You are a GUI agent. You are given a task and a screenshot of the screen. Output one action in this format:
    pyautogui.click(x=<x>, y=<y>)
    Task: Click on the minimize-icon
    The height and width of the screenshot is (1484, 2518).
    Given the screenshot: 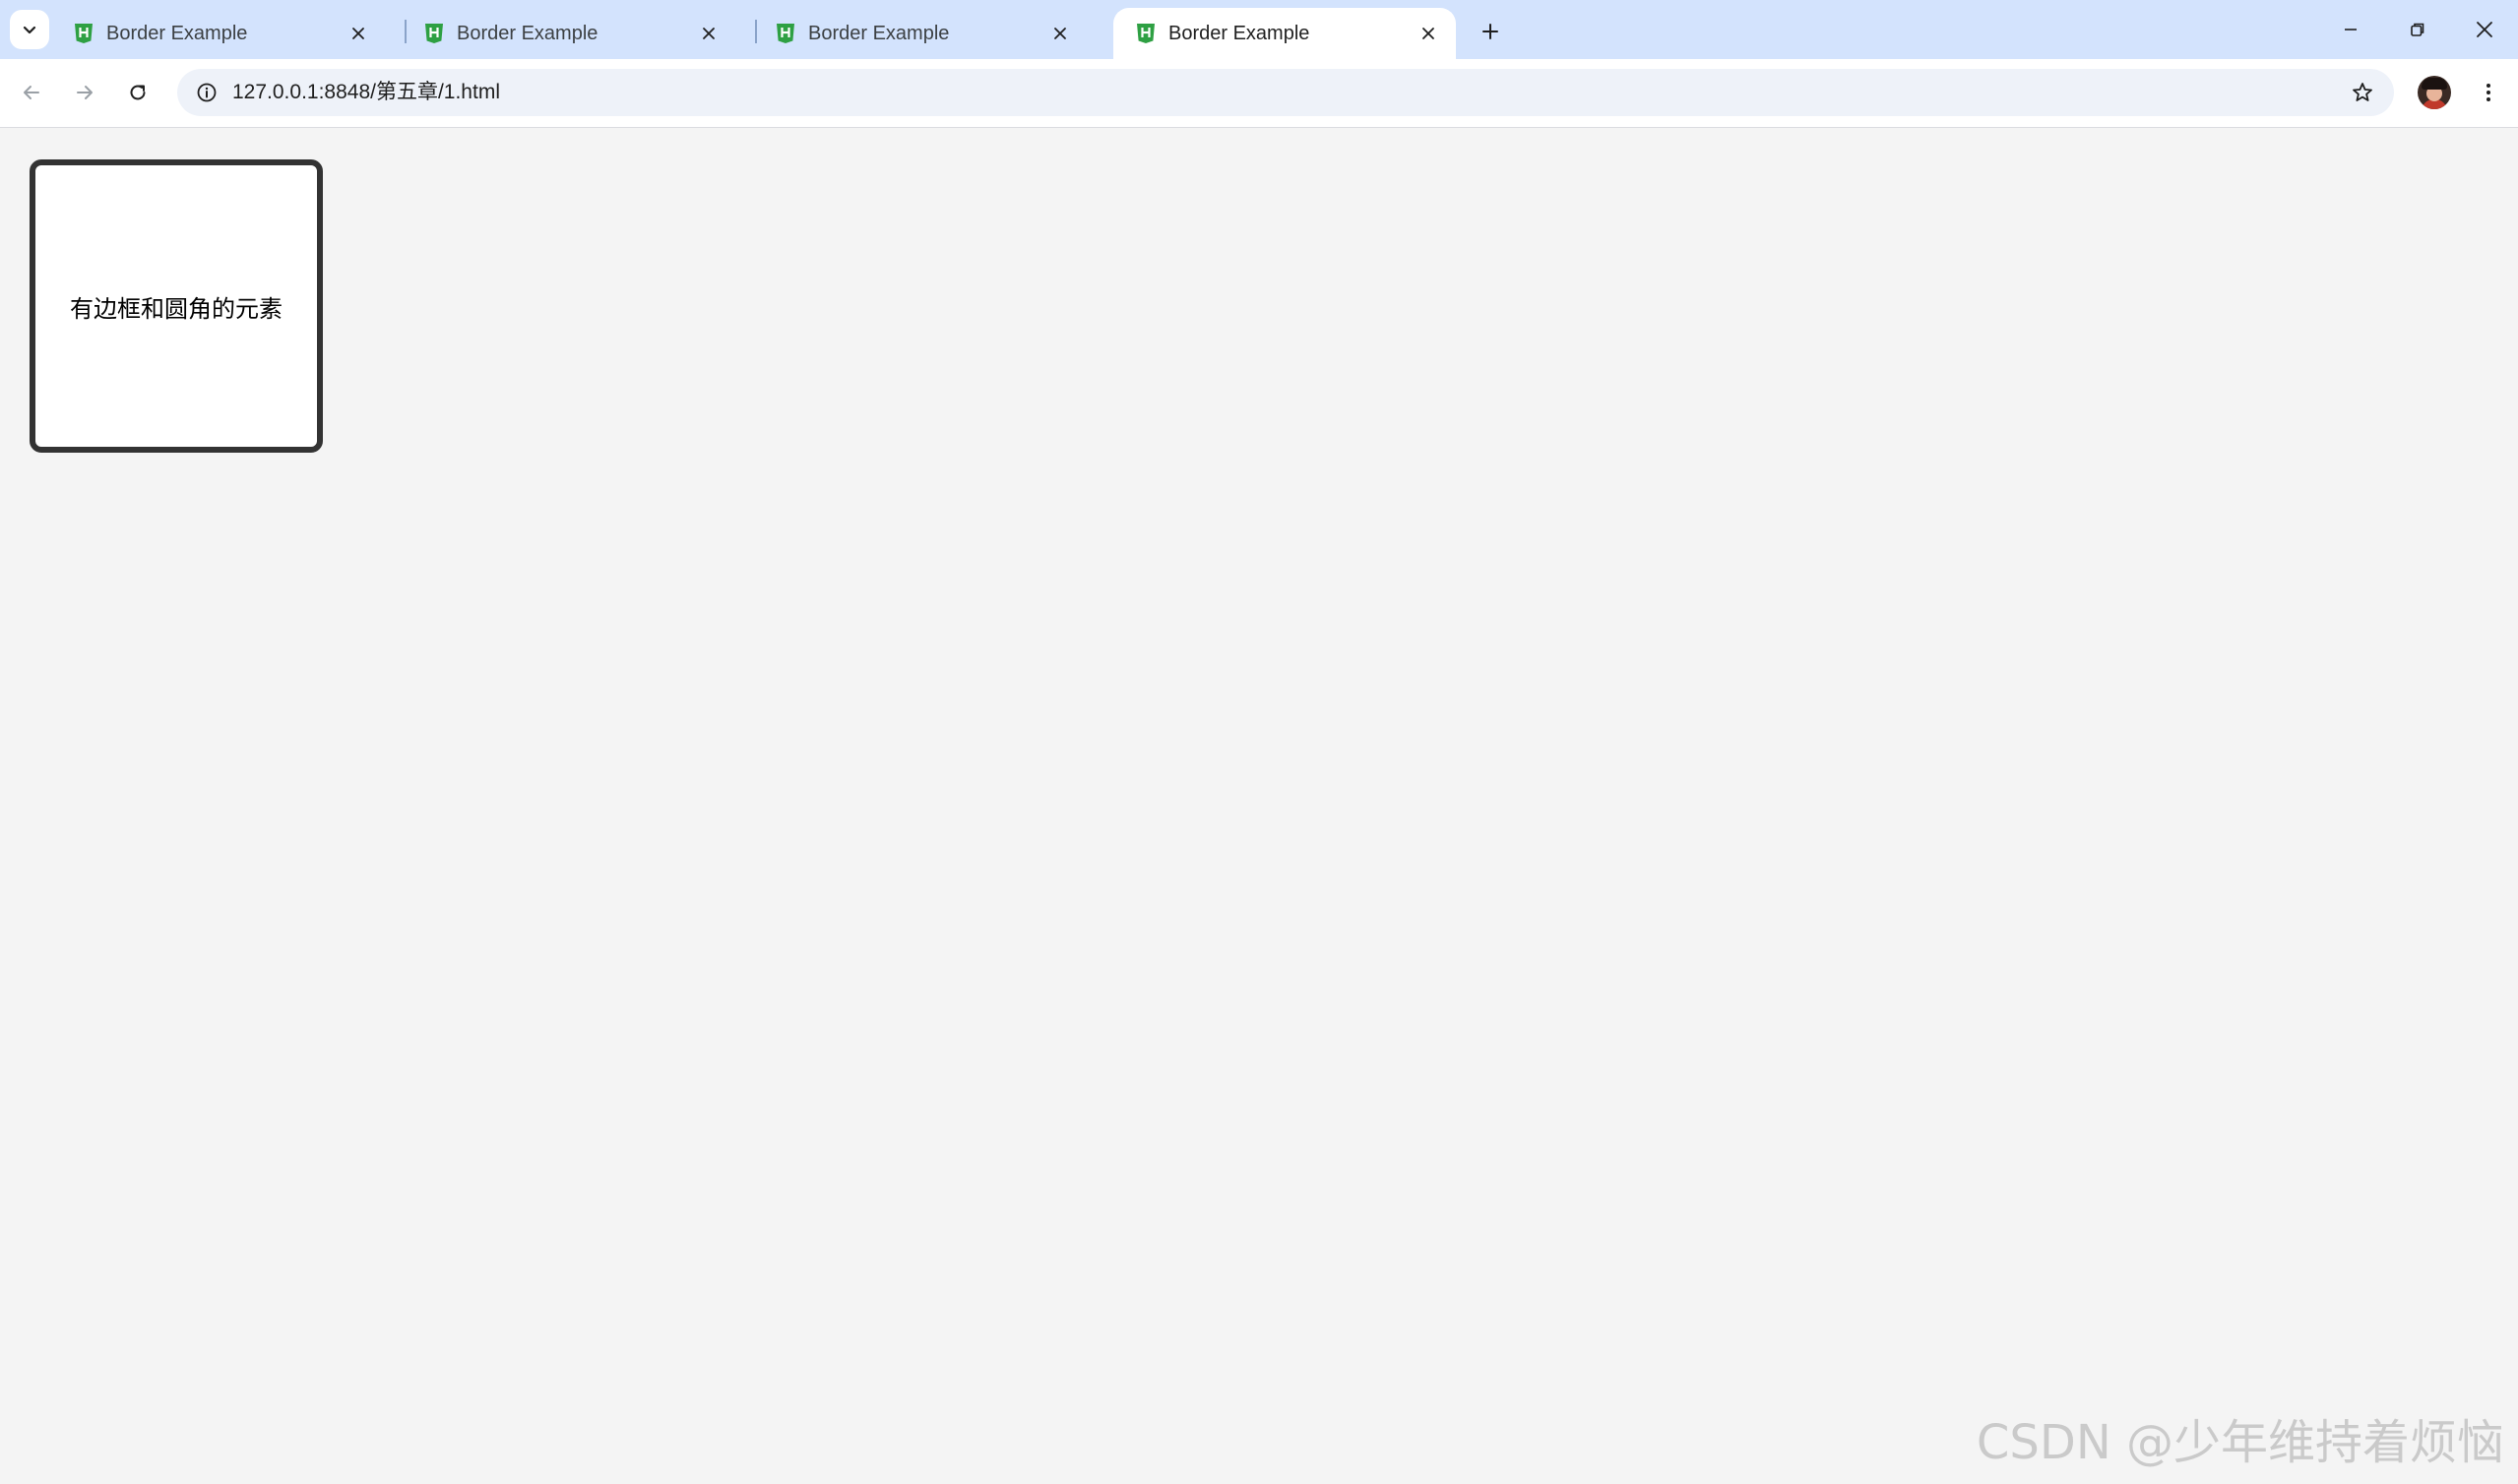 What is the action you would take?
    pyautogui.click(x=2351, y=30)
    